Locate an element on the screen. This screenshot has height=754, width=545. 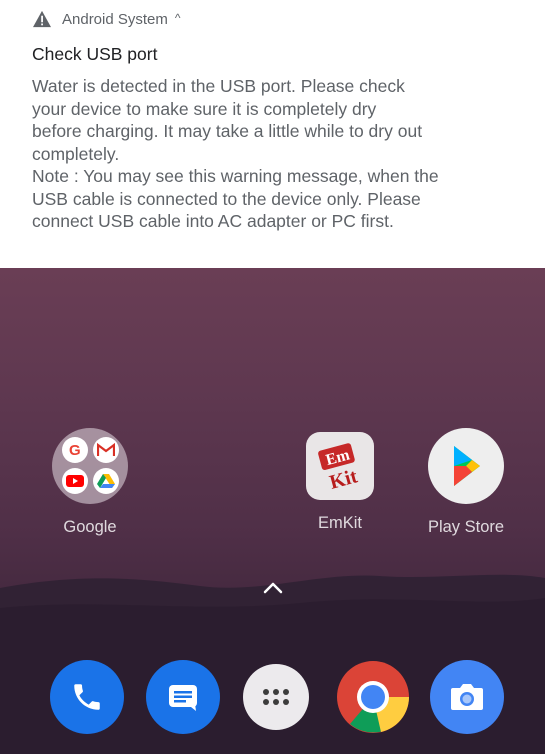
notification-app-name: Android System is located at coordinates (115, 19).